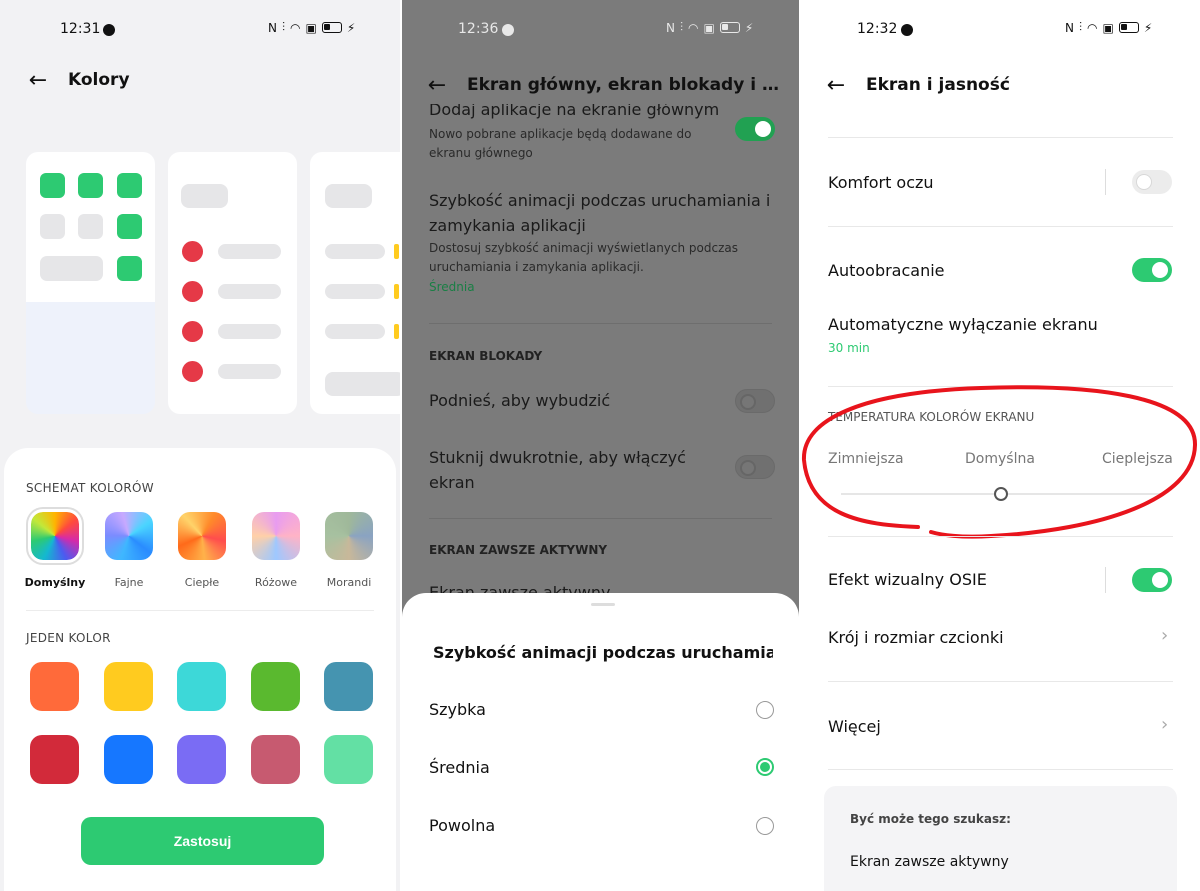 This screenshot has width=1200, height=891. Describe the element at coordinates (276, 550) in the screenshot. I see `scheme-pink: Różowe` at that location.